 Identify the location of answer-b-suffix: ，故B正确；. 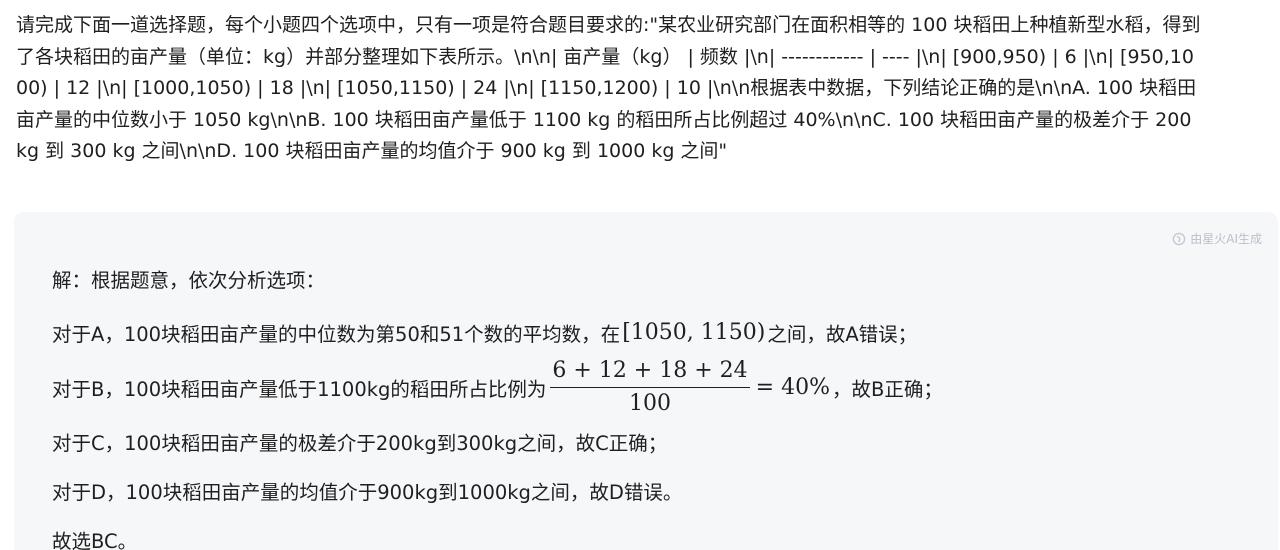
(887, 389).